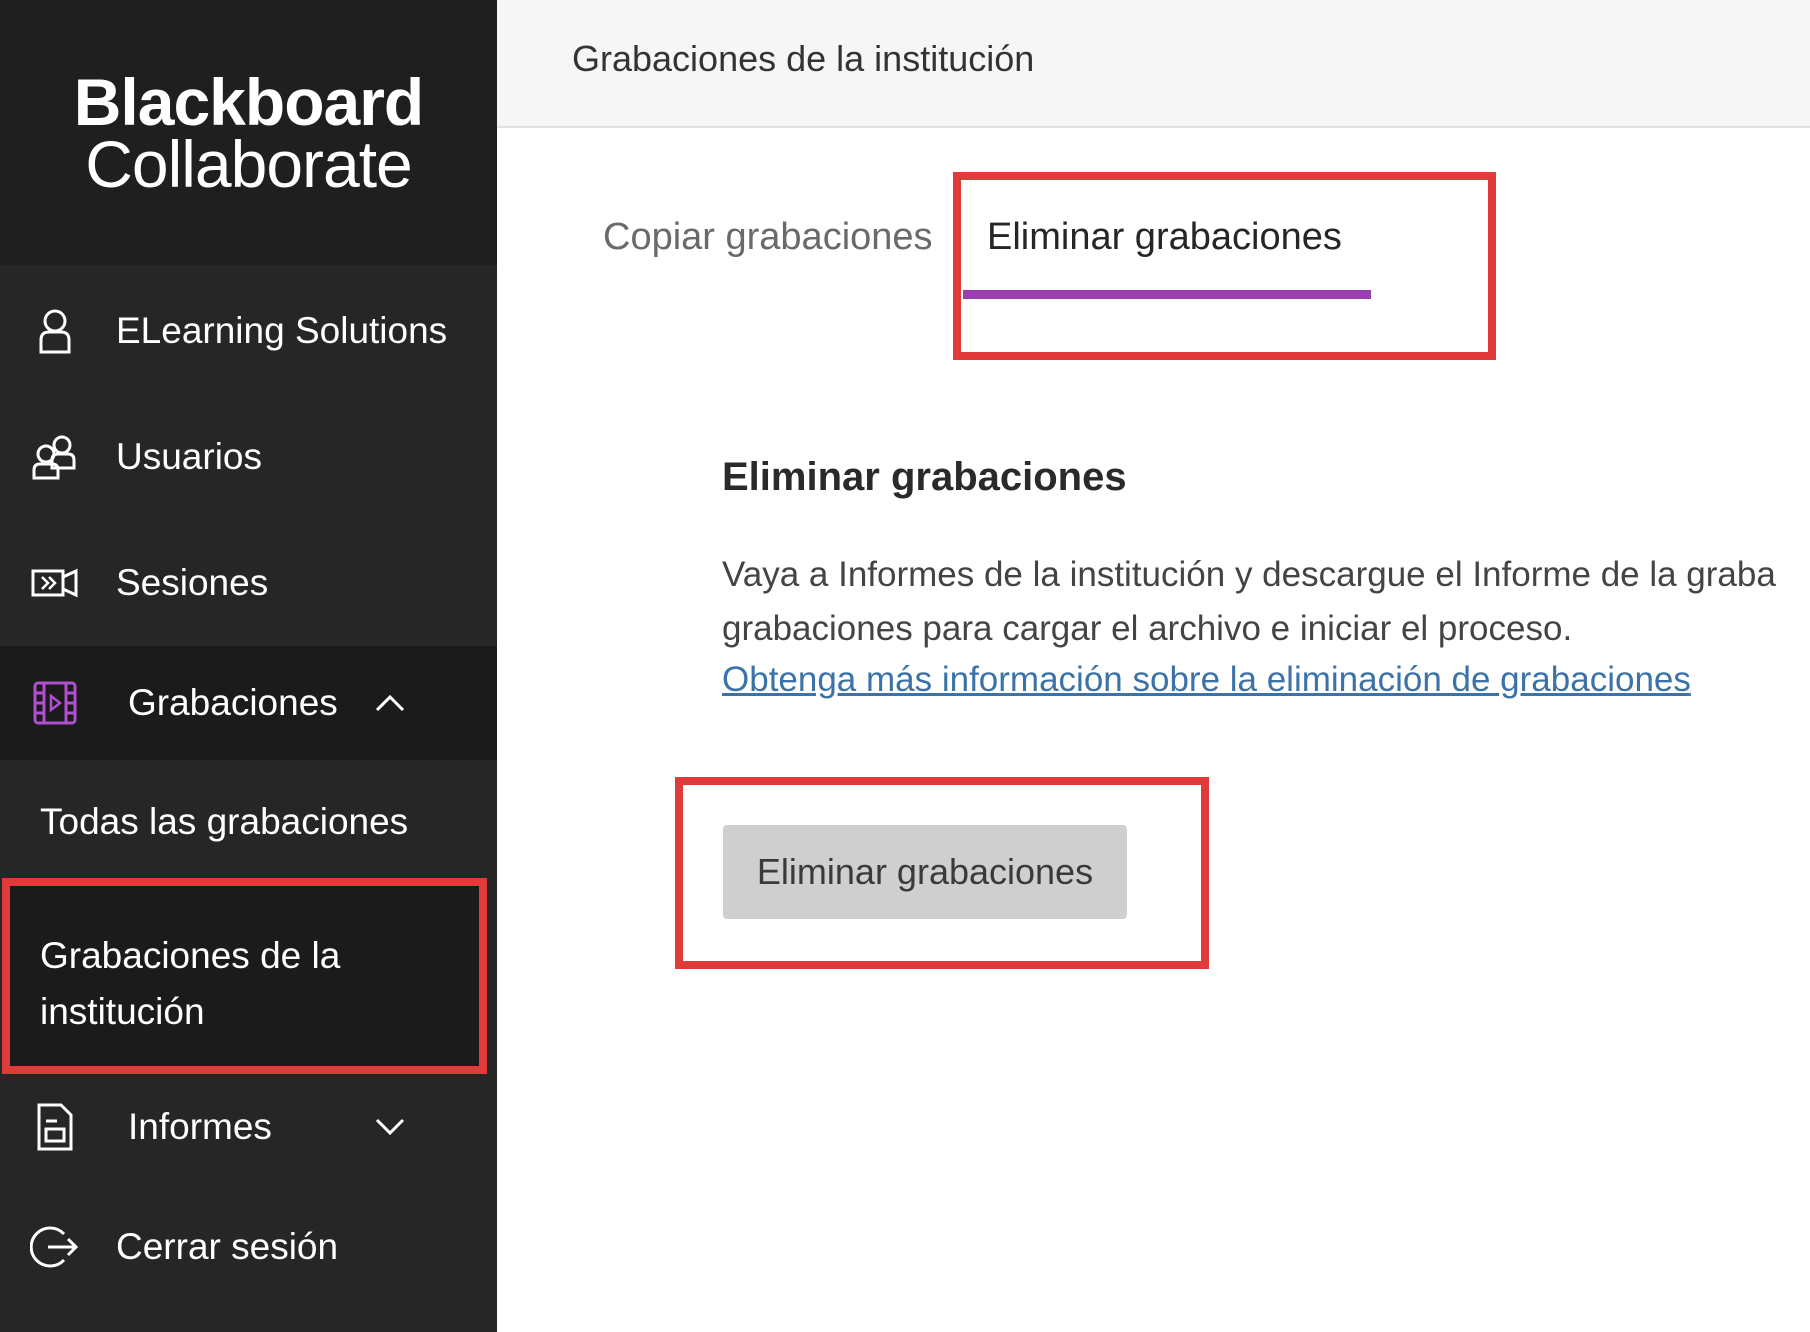 This screenshot has height=1332, width=1810. I want to click on page-title: Grabaciones de la institución, so click(803, 58).